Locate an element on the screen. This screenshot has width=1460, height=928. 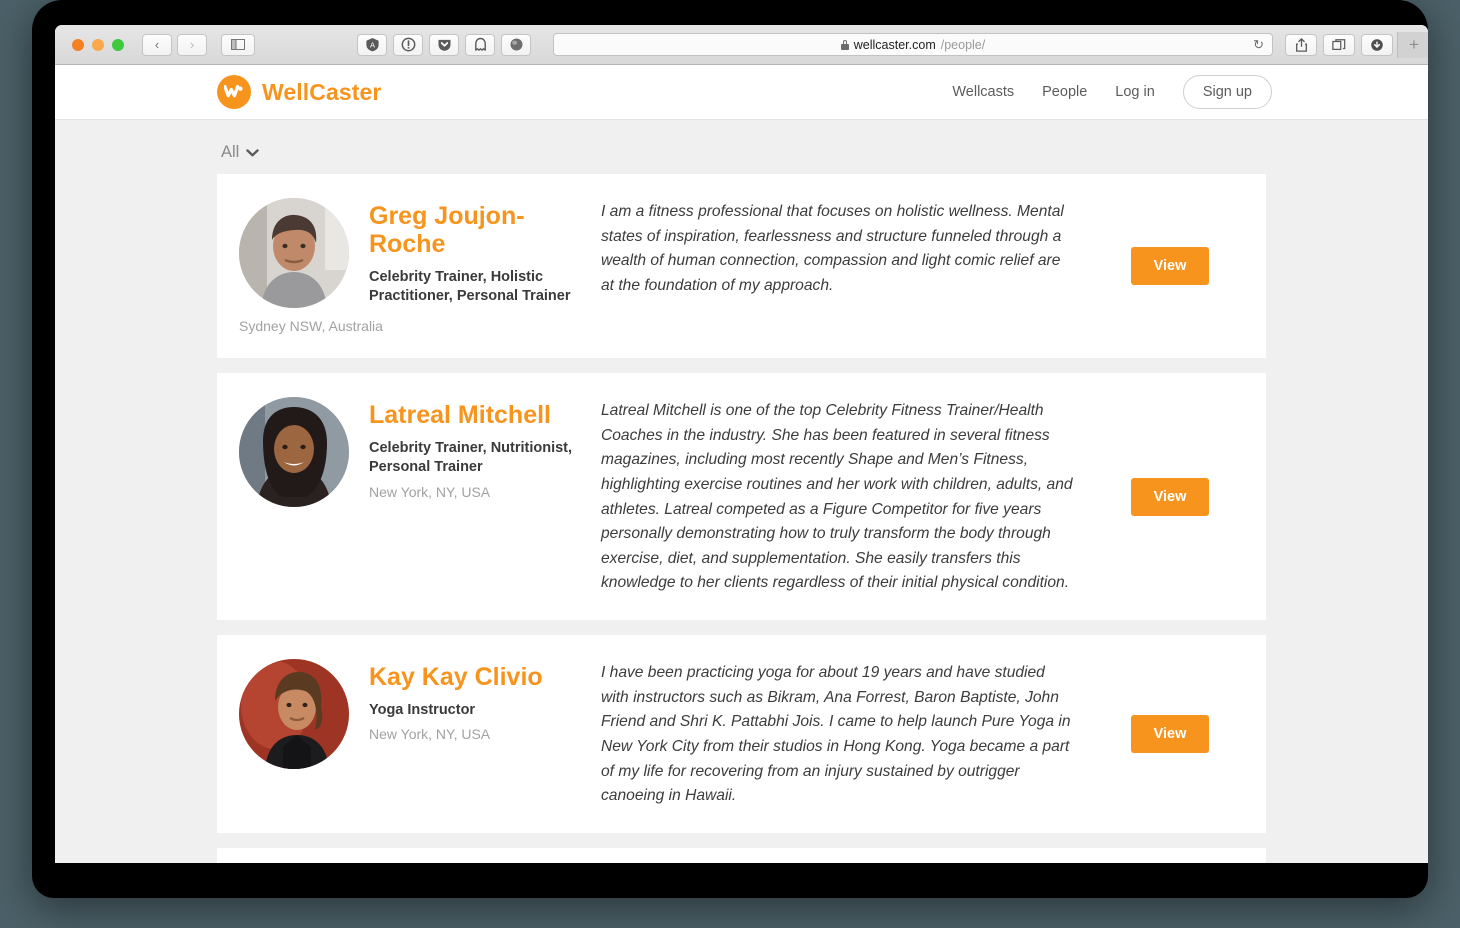
tabs-icon is located at coordinates (1339, 44).